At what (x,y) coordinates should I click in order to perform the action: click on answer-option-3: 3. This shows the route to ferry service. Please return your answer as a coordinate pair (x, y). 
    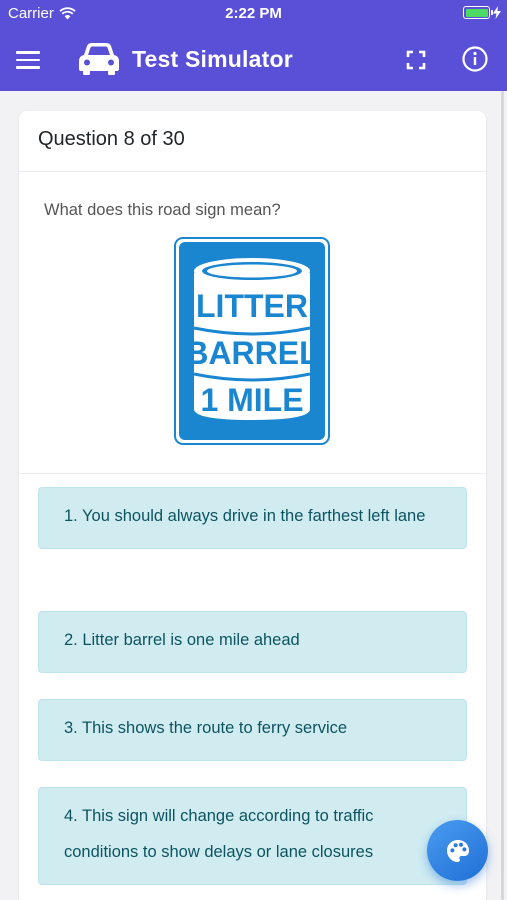
    Looking at the image, I should click on (252, 730).